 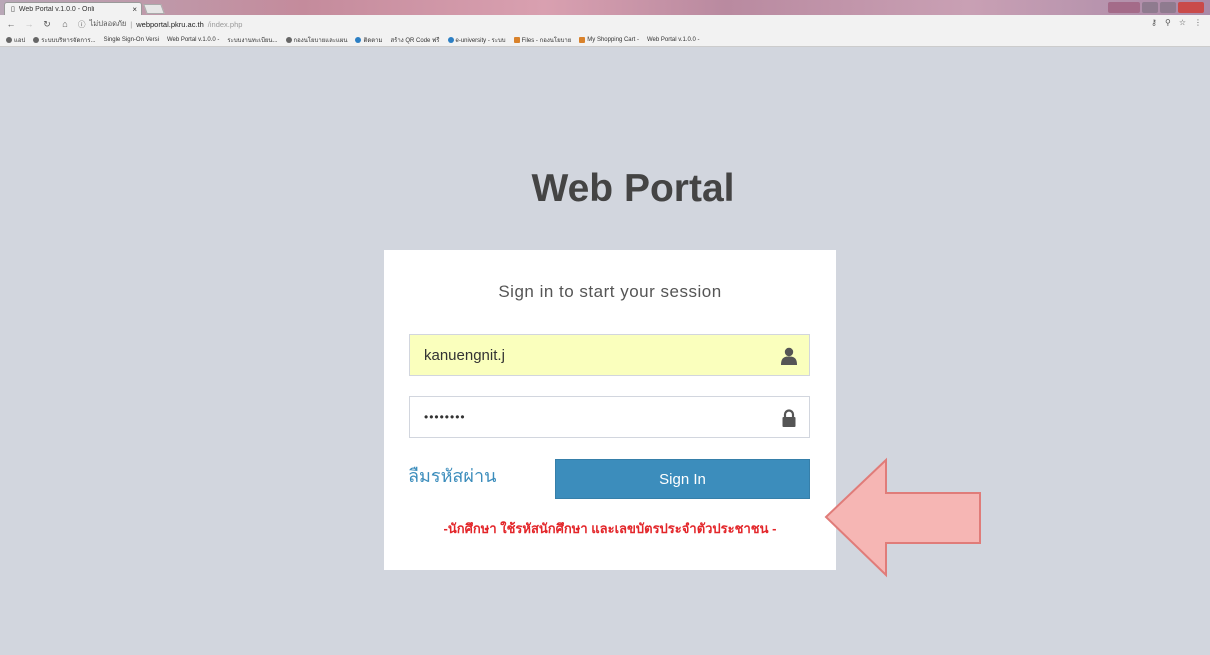 What do you see at coordinates (56, 9) in the screenshot?
I see `tab-title: Web Portal v.1.0.0 - Onli` at bounding box center [56, 9].